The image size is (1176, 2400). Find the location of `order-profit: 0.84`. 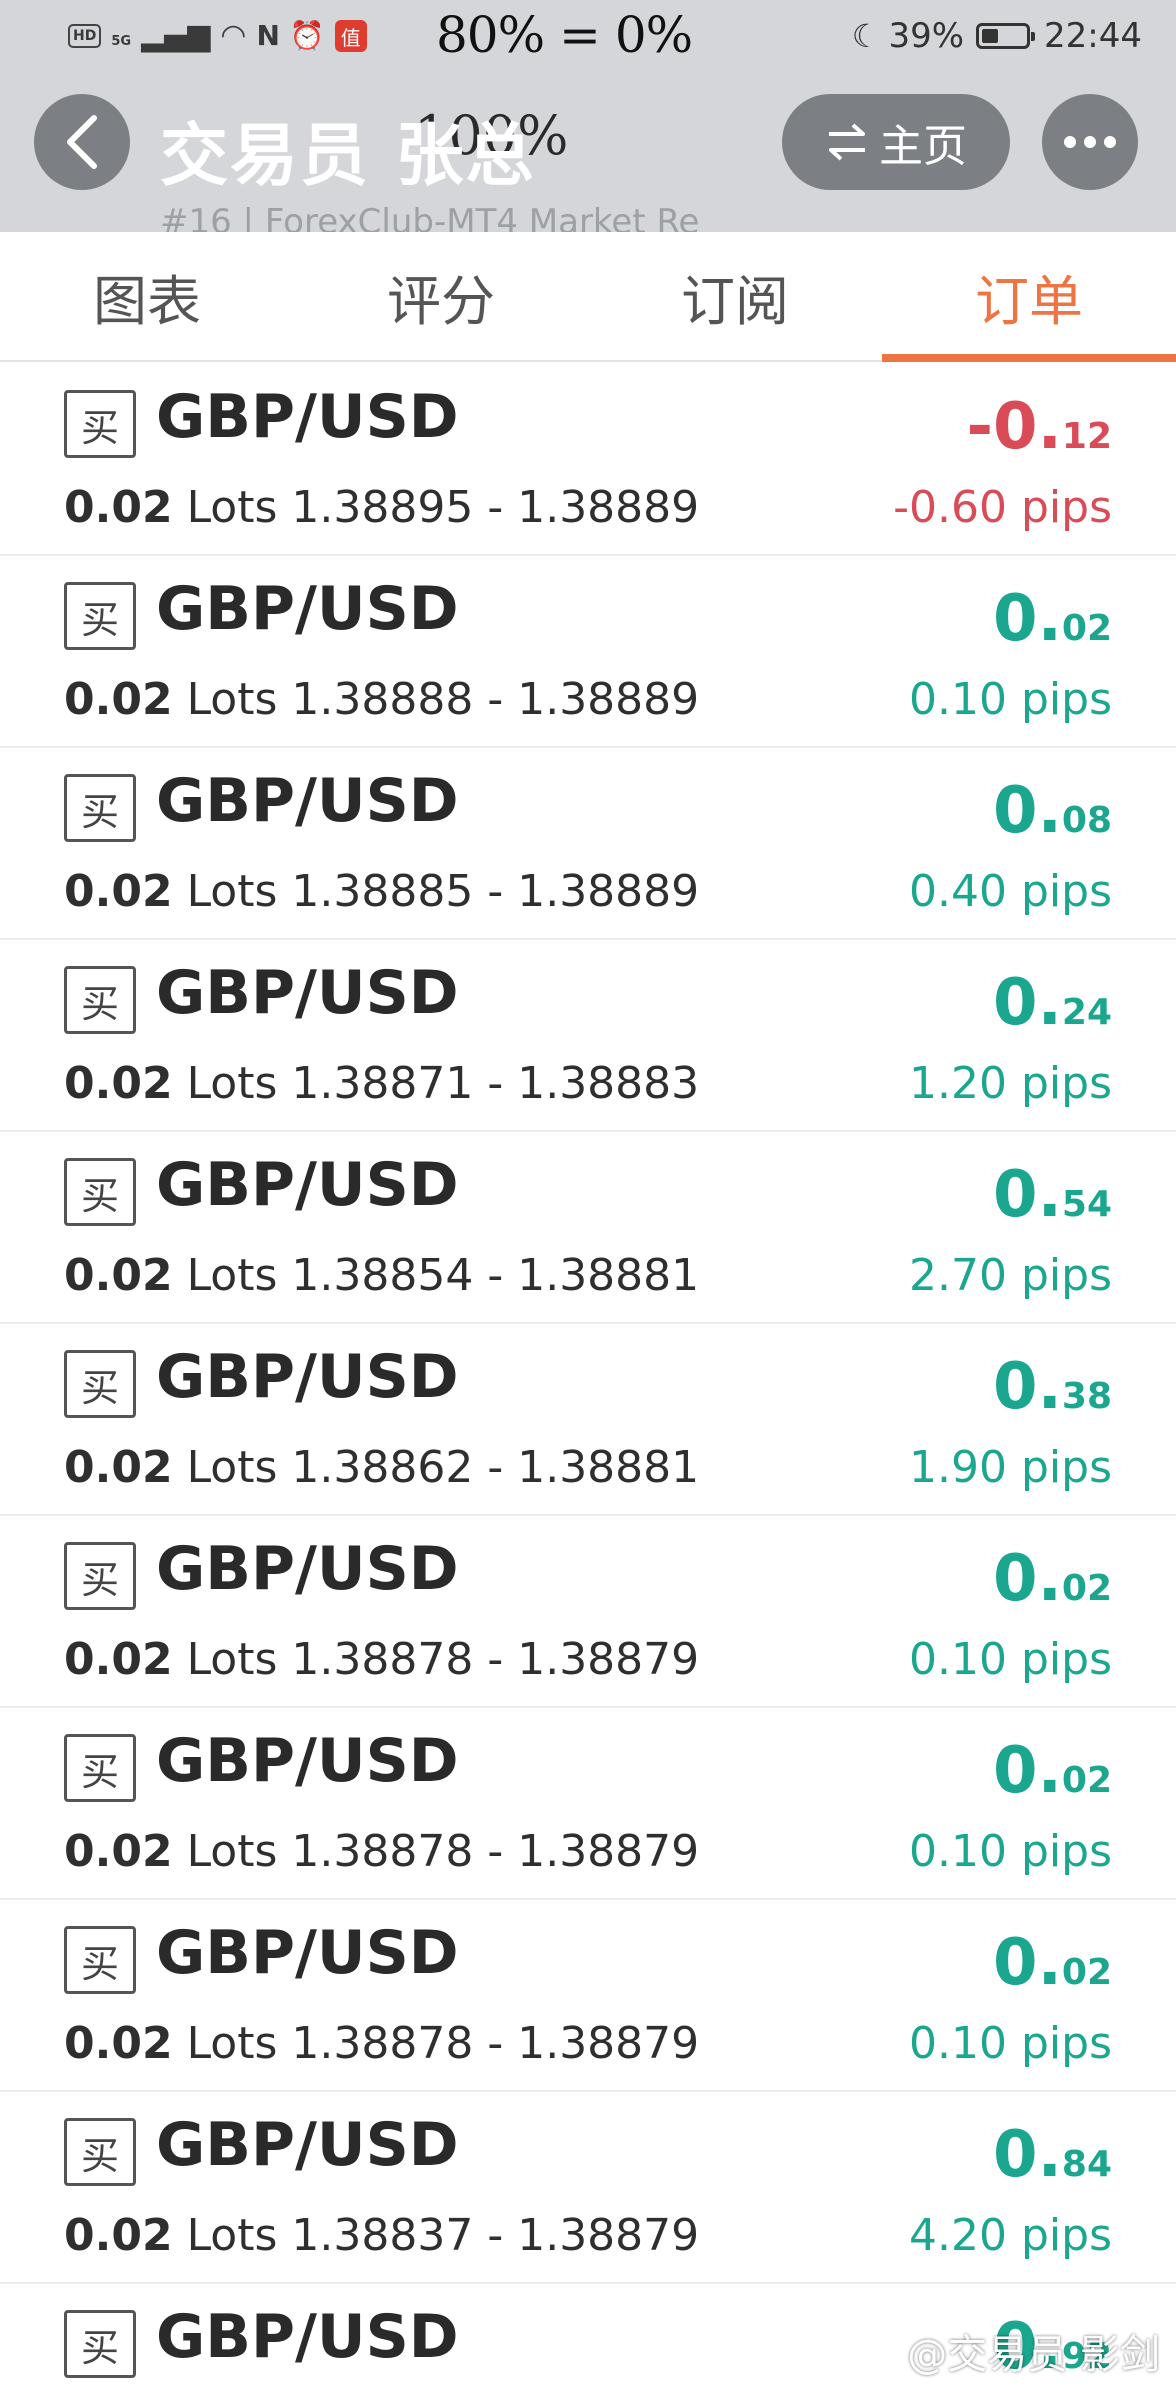

order-profit: 0.84 is located at coordinates (1052, 2155).